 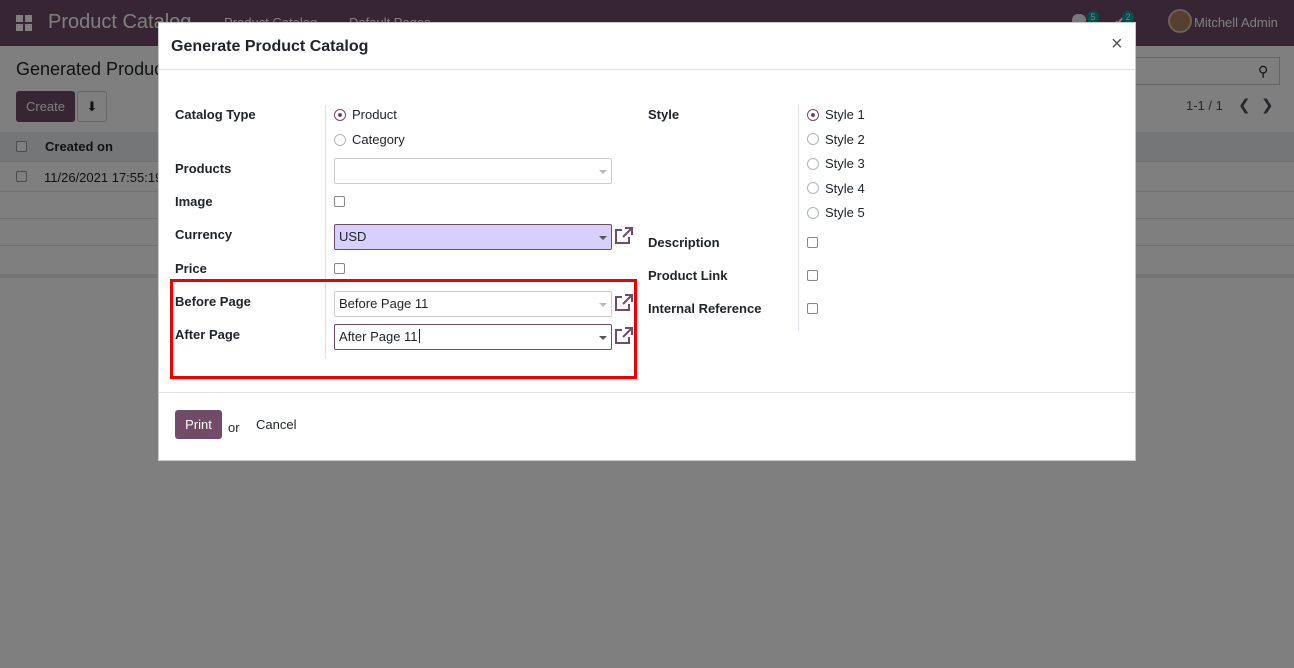 I want to click on dialog-title: Generate Product Catalog, so click(x=270, y=46).